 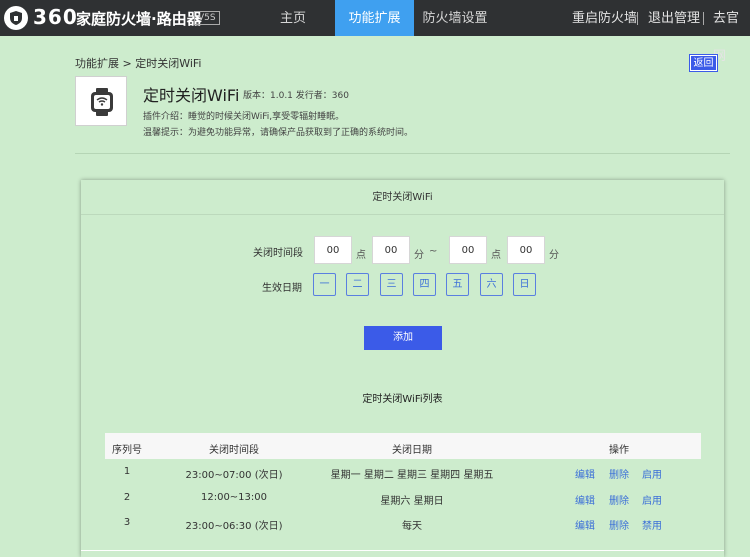 What do you see at coordinates (278, 133) in the screenshot?
I see `app-tip: 温馨提示：为避免功能异常，请确保产品获取到了正确的系统时间。` at bounding box center [278, 133].